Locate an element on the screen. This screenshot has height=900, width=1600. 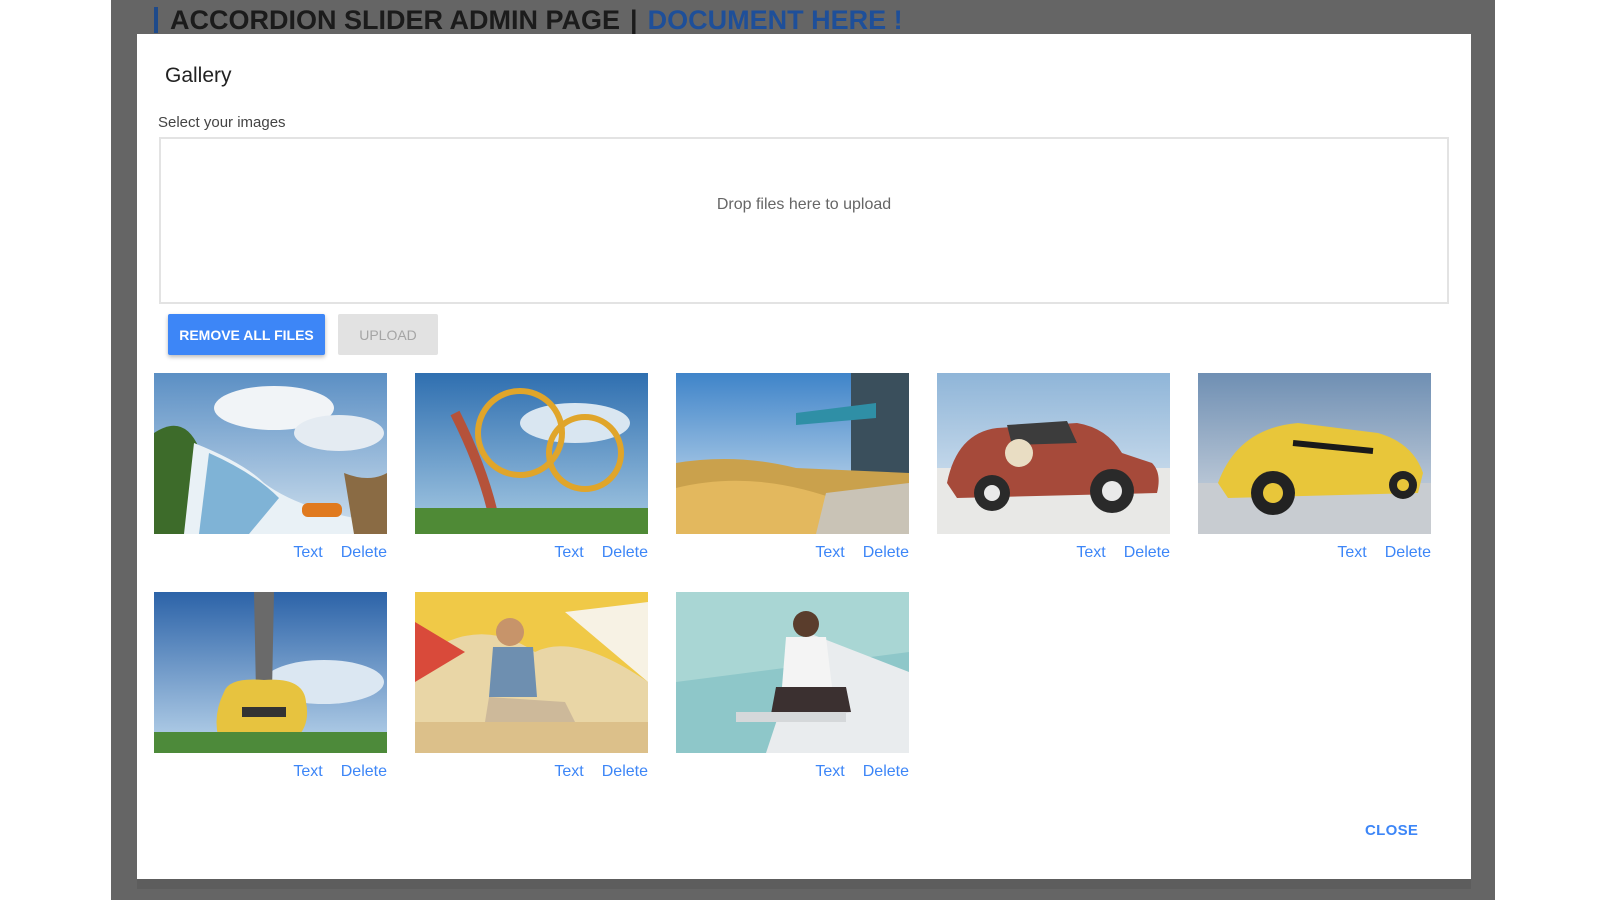
thumbnail-yellow-hot-rod is located at coordinates (1314, 453).